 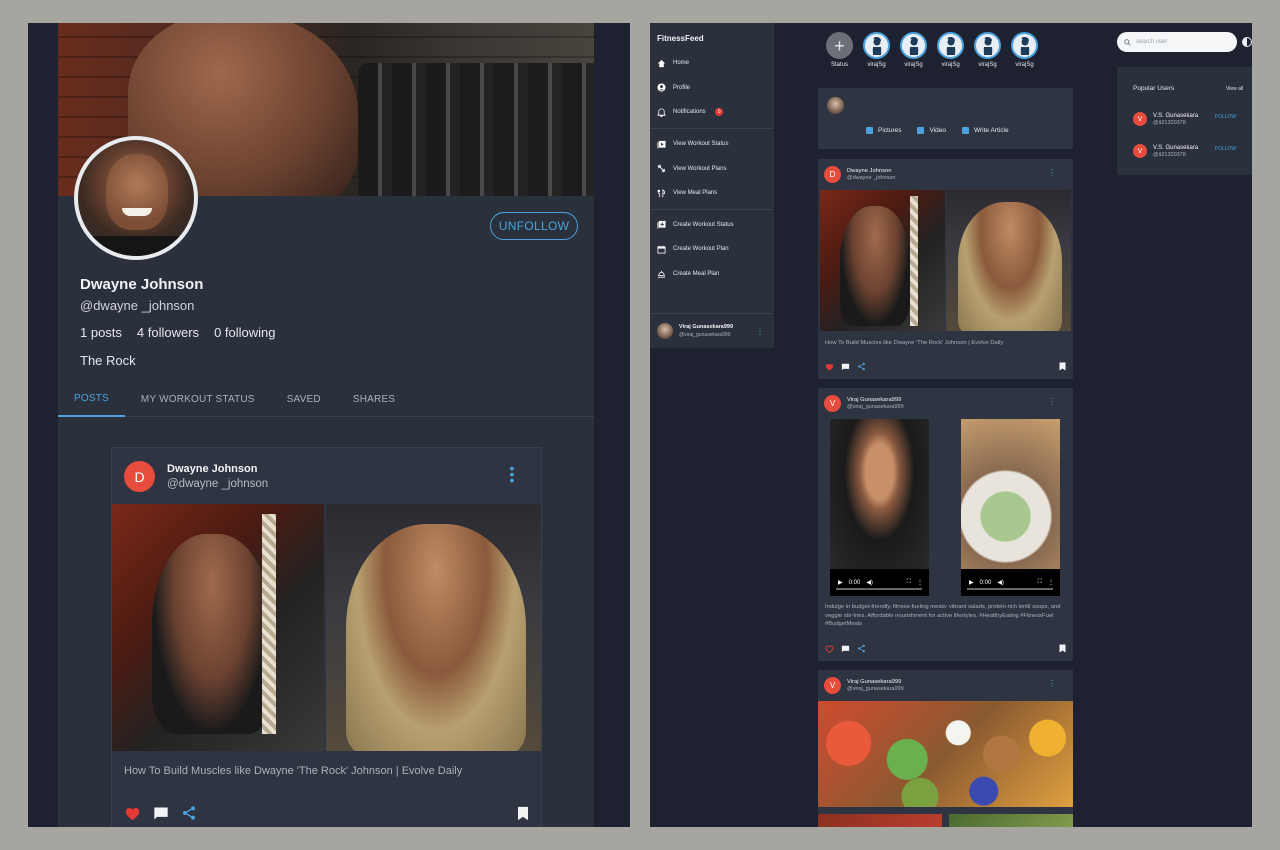 I want to click on sidebar-item-create-workout-plan: Create Workout Plan, so click(x=712, y=249).